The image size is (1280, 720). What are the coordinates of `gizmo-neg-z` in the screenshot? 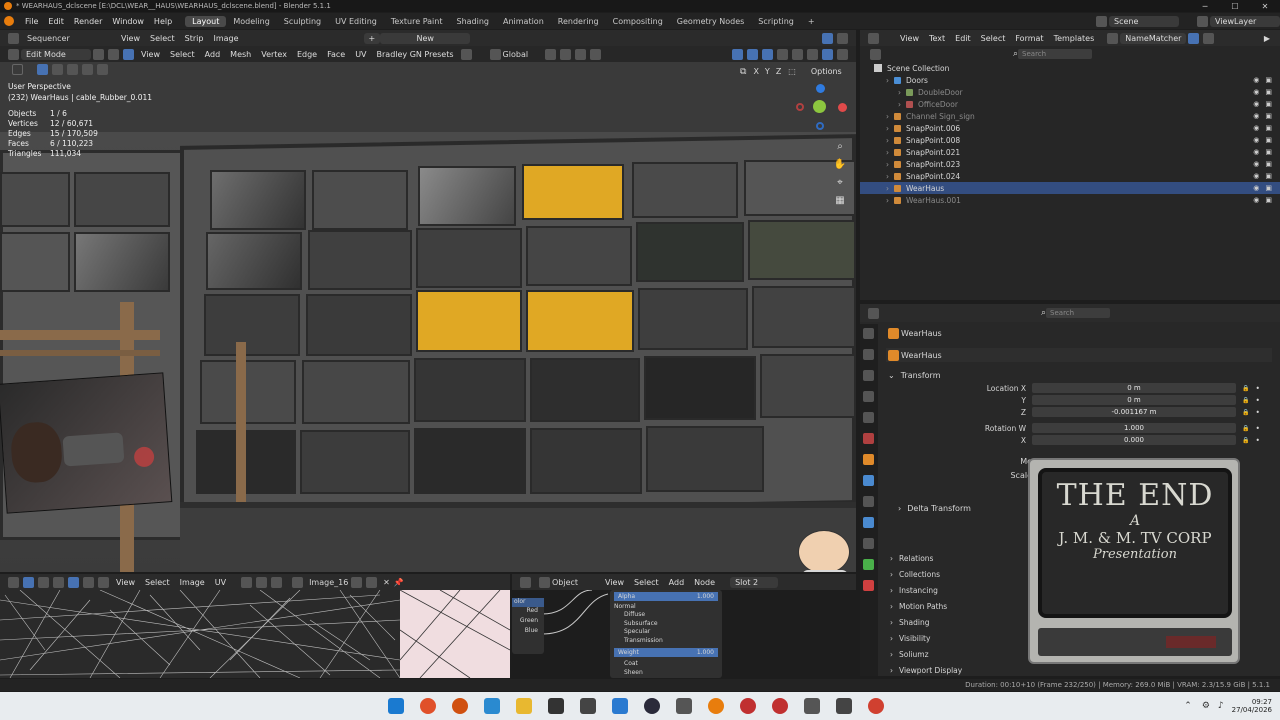 It's located at (820, 126).